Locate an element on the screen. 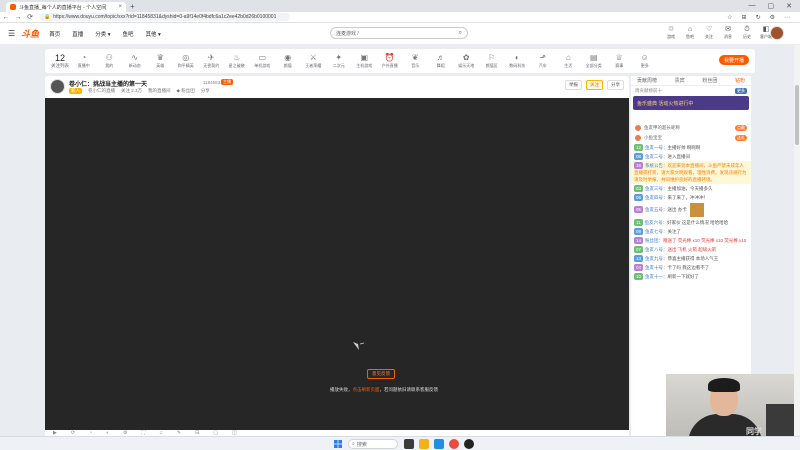  chat-username: 鱼友十号 is located at coordinates (654, 267).